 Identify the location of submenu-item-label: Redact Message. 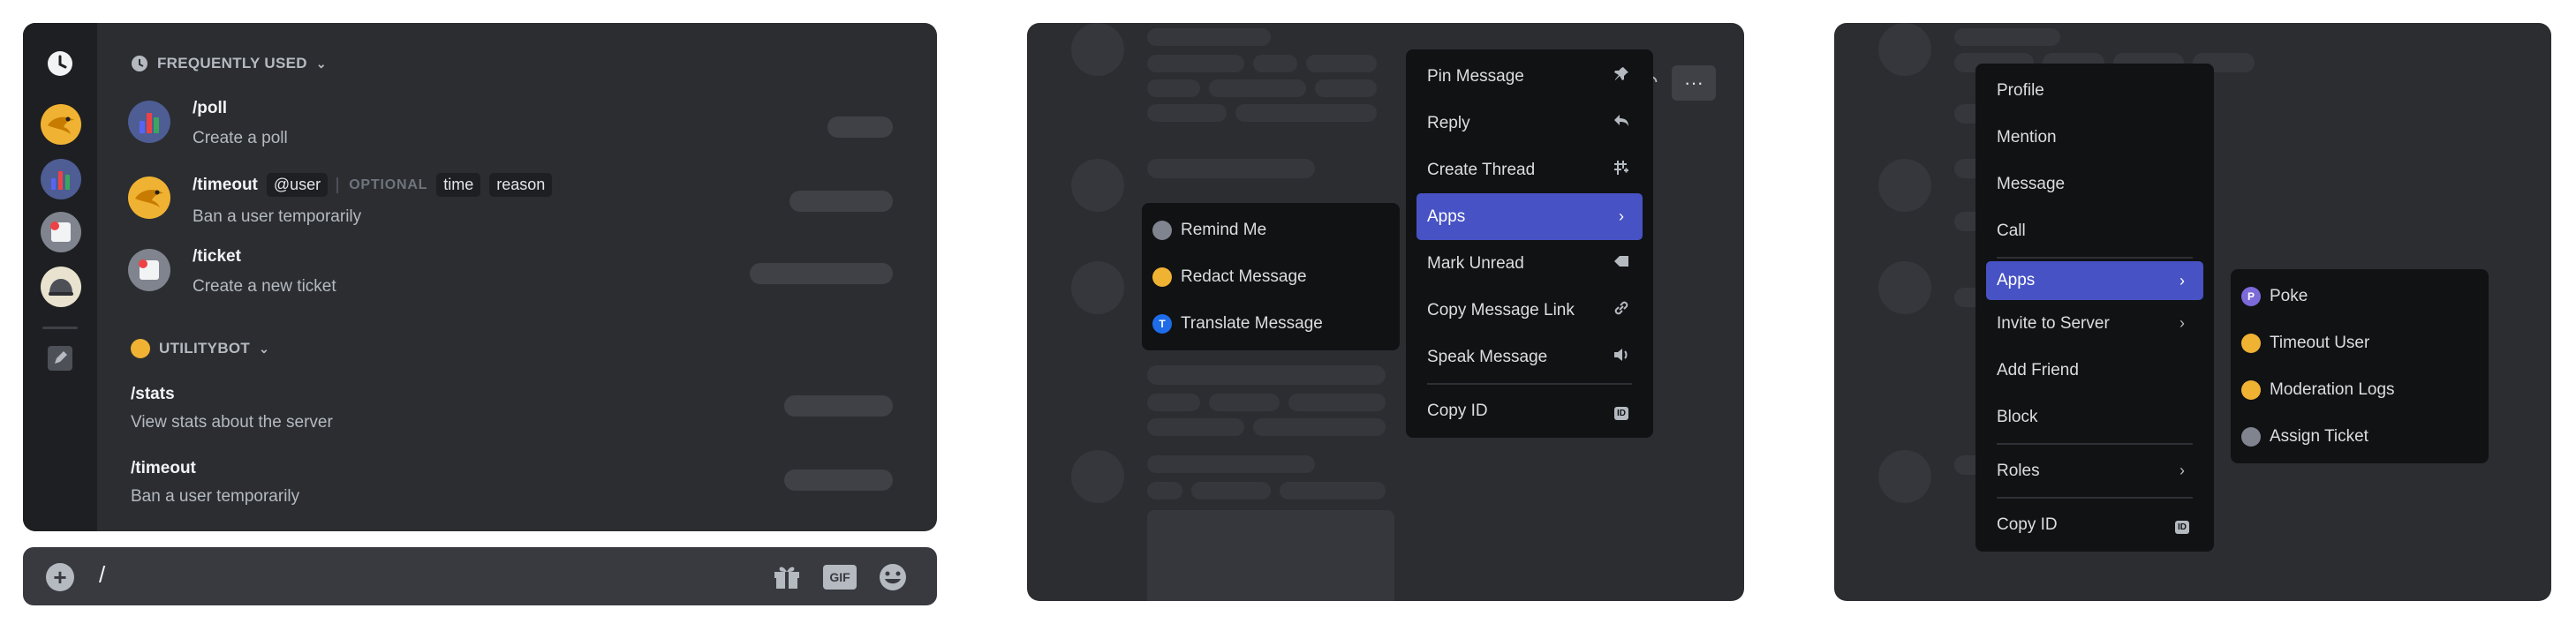
(1244, 276).